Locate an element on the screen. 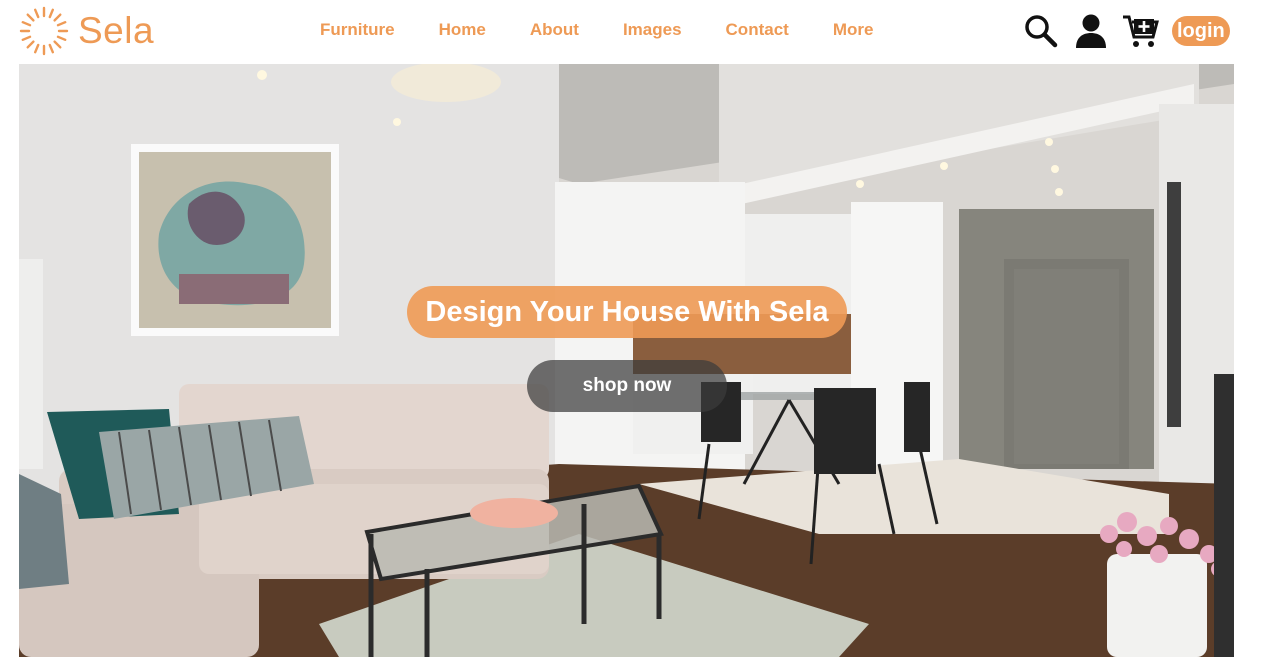  main-nav: Furniture Home About Images Contact More is located at coordinates (596, 30).